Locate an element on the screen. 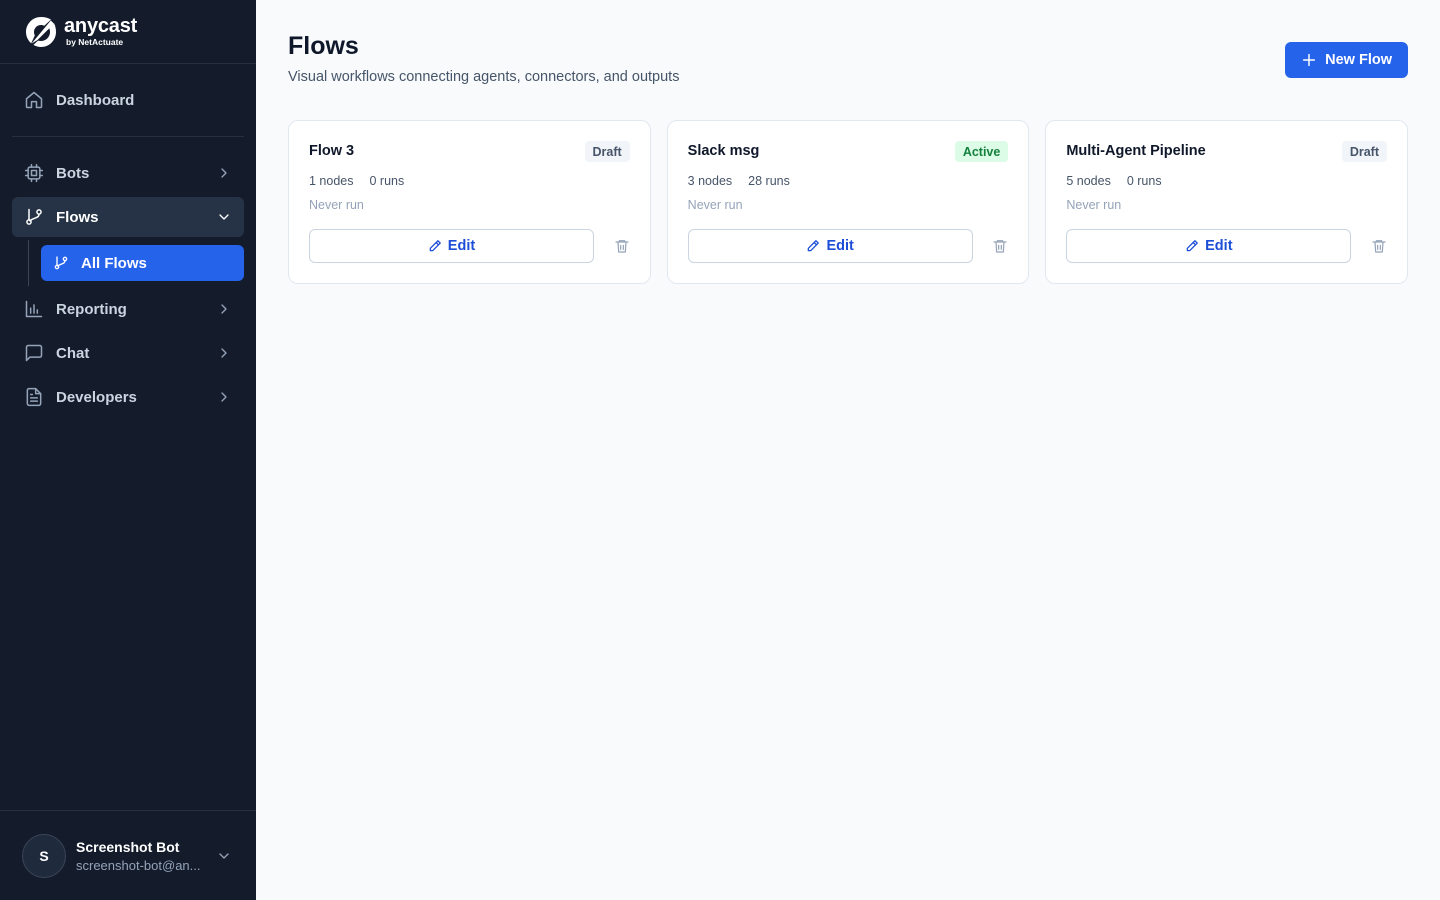 The height and width of the screenshot is (900, 1440). chip-icon is located at coordinates (34, 173).